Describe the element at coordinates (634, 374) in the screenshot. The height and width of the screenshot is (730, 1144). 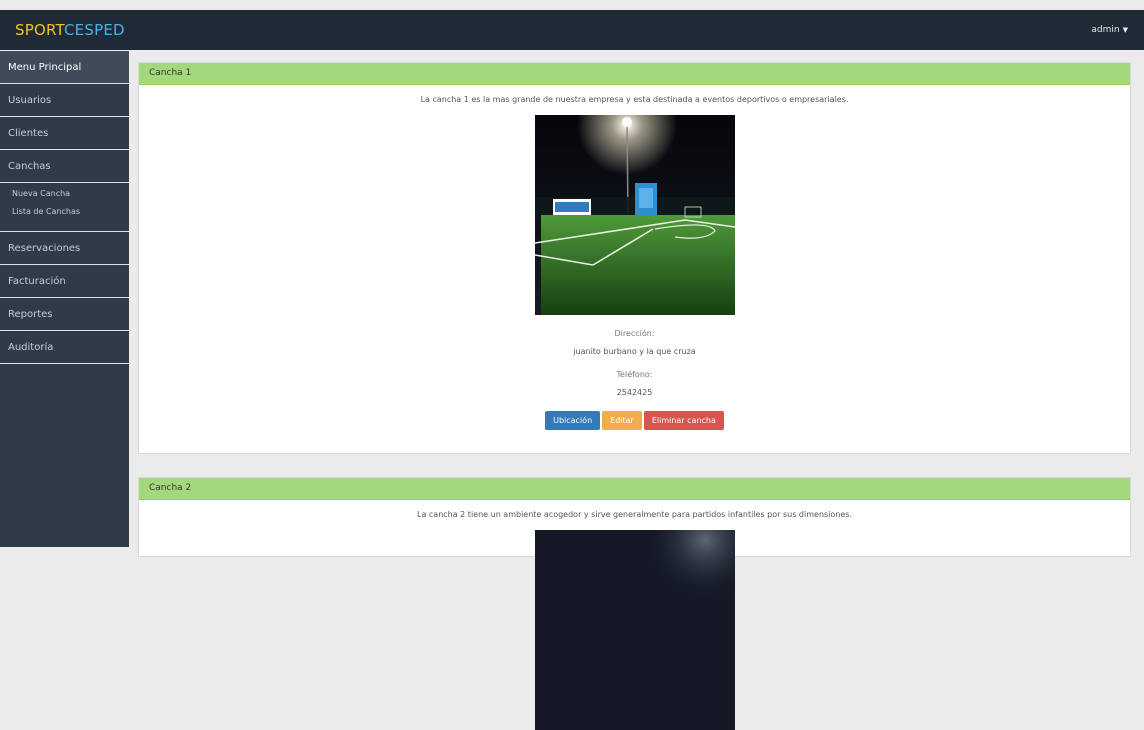
I see `telefono-label: Teléfono:` at that location.